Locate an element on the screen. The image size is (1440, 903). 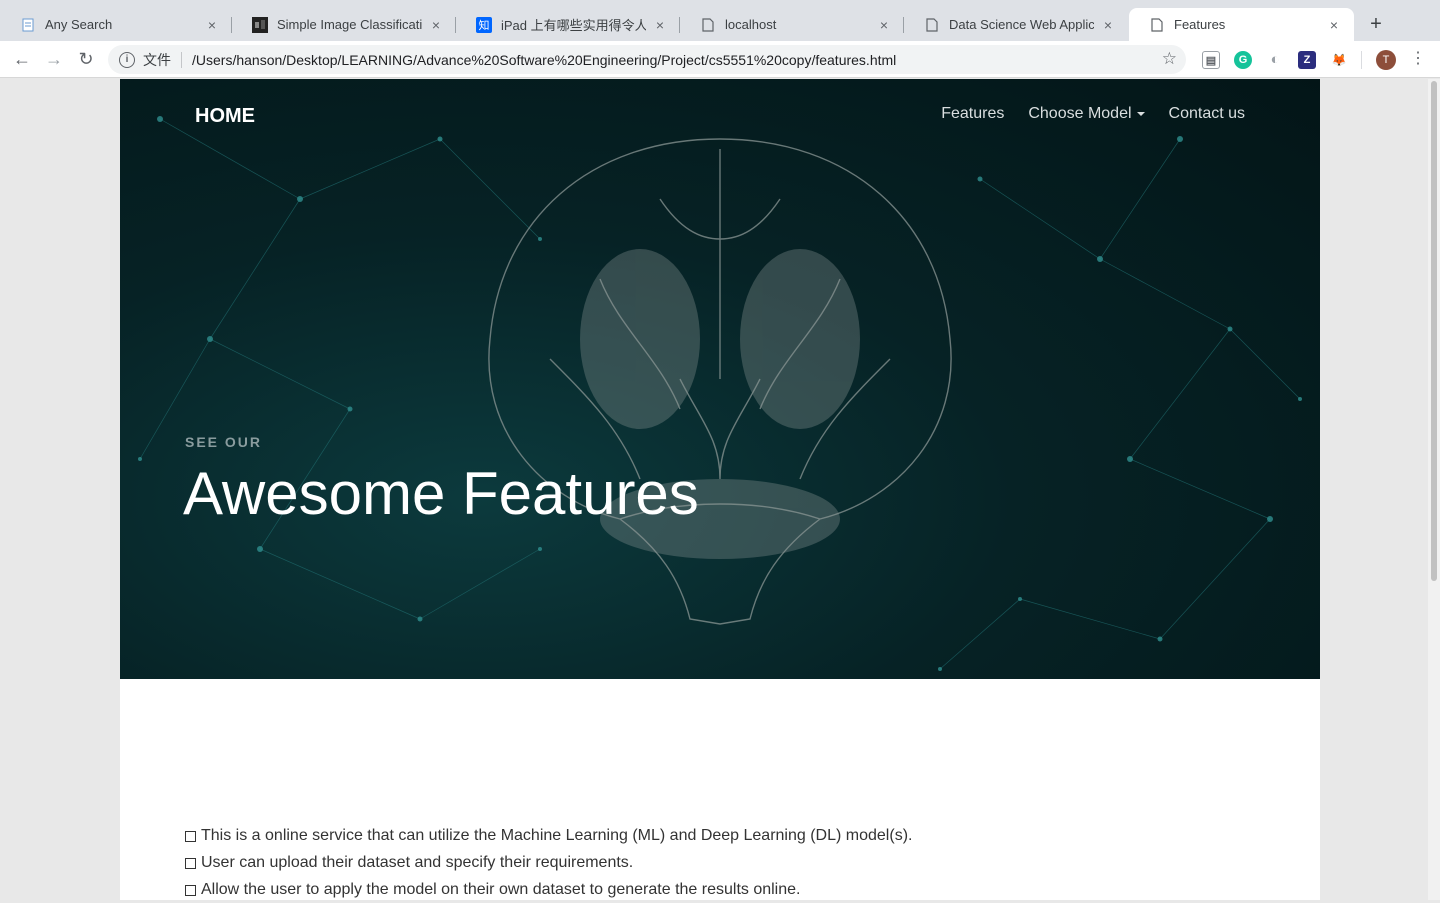
page-scrollbar is located at coordinates (1434, 489).